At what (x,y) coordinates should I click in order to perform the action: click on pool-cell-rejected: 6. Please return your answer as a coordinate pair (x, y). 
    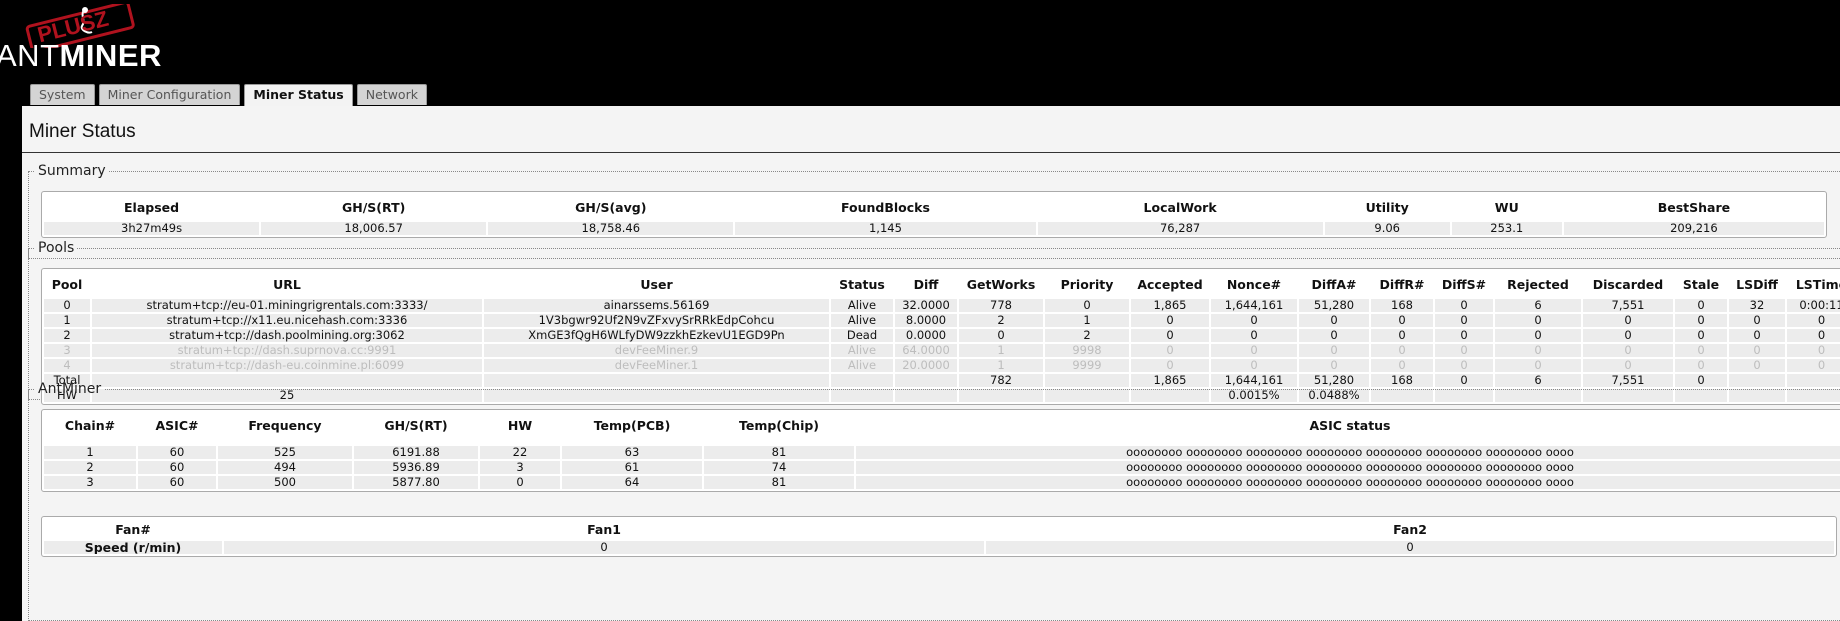
    Looking at the image, I should click on (1538, 305).